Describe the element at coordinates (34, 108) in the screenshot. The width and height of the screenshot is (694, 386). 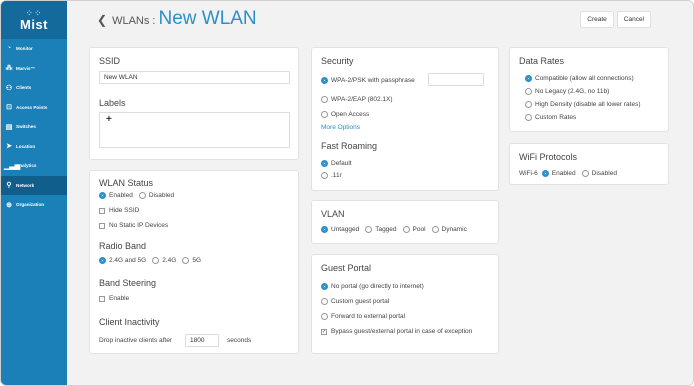
I see `sidebar-item-access-points: ⊡ Access Points` at that location.